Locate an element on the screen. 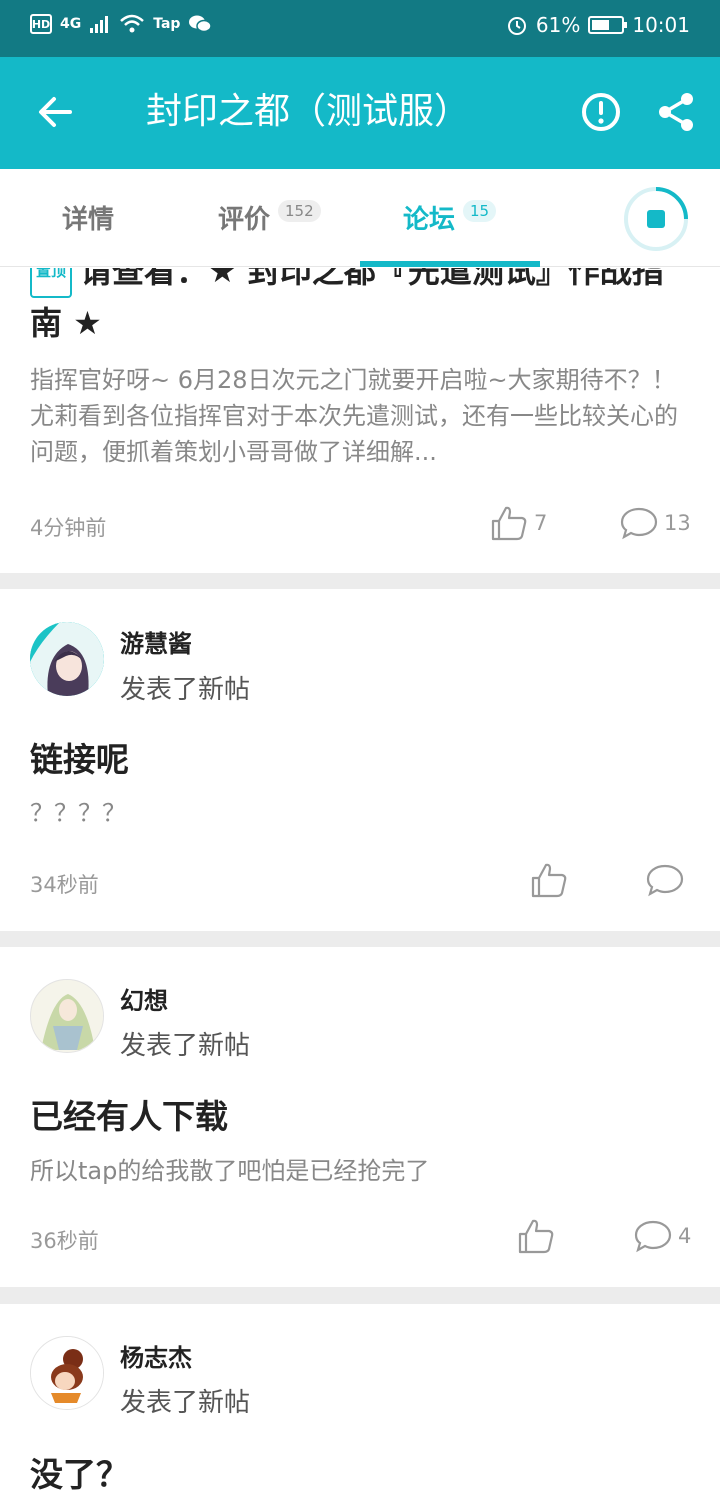 Image resolution: width=720 pixels, height=1496 pixels. like-count: 7 is located at coordinates (541, 523).